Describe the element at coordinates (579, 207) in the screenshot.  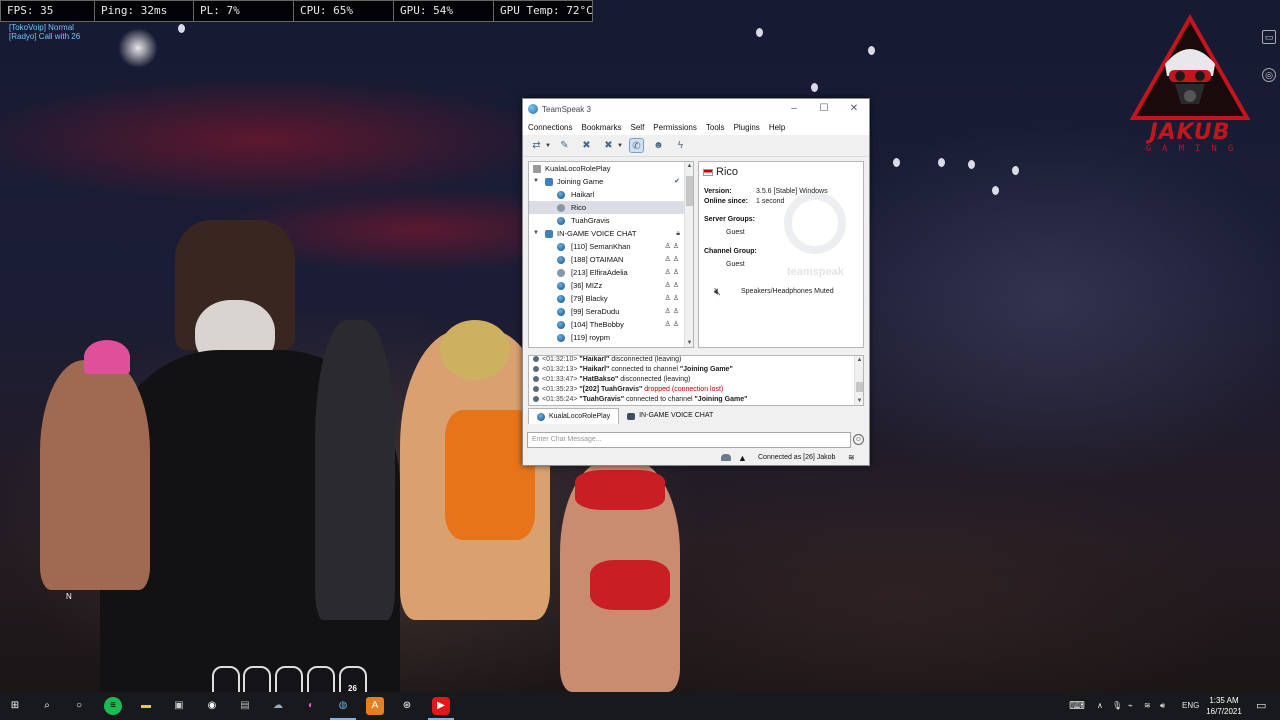
I see `client-name: Rico` at that location.